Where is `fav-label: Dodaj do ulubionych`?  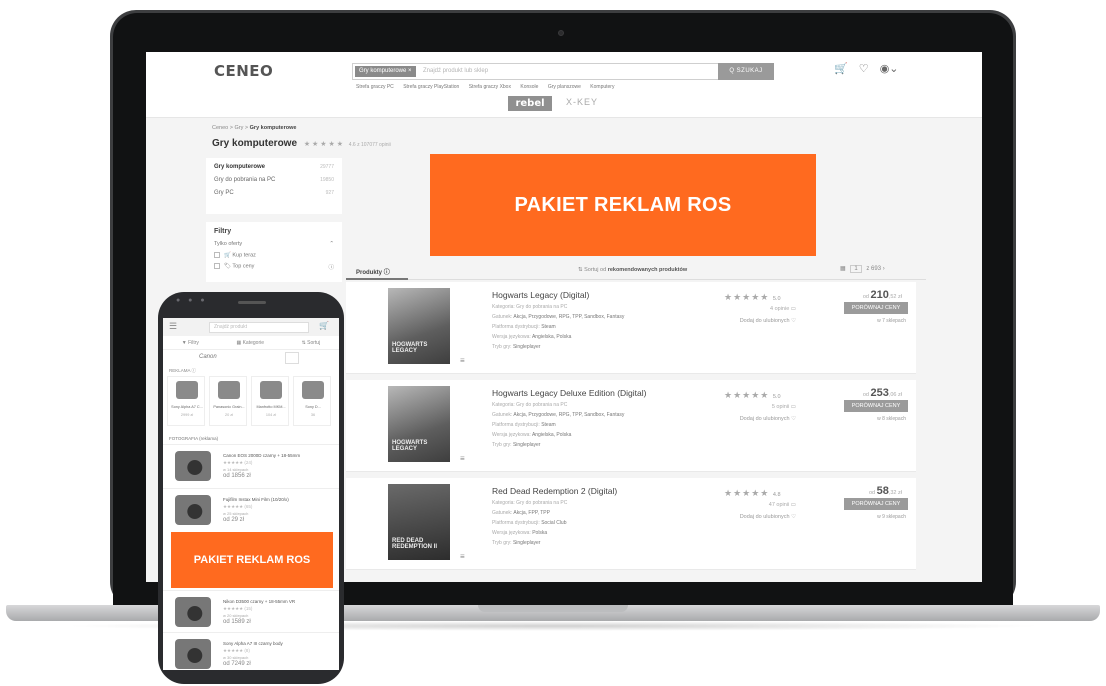 fav-label: Dodaj do ulubionych is located at coordinates (764, 517).